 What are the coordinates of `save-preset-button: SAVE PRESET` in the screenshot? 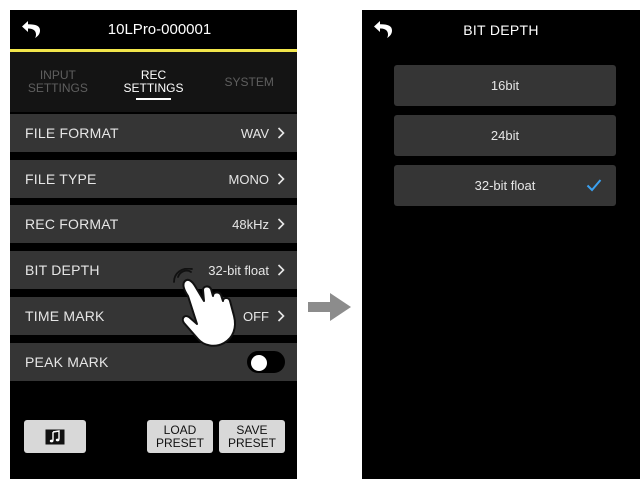 It's located at (252, 436).